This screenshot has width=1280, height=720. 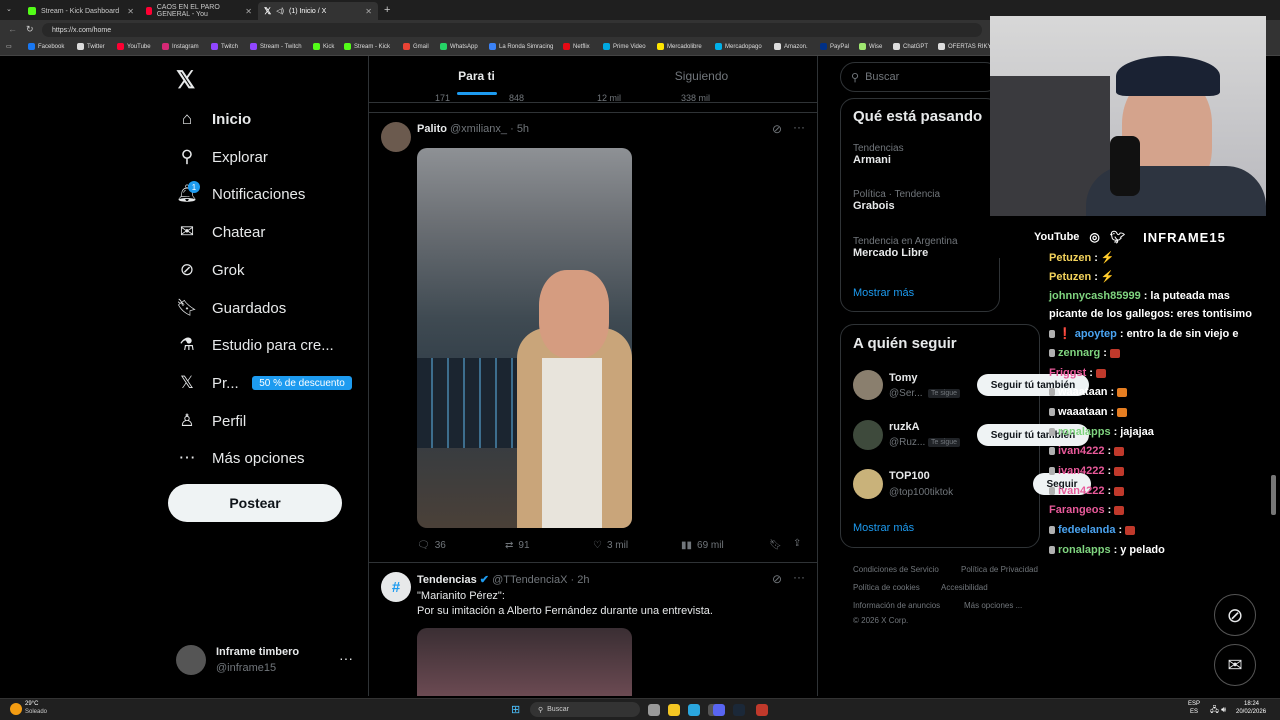 I want to click on bookmark-mercadopago: Mercadopago, so click(x=738, y=46).